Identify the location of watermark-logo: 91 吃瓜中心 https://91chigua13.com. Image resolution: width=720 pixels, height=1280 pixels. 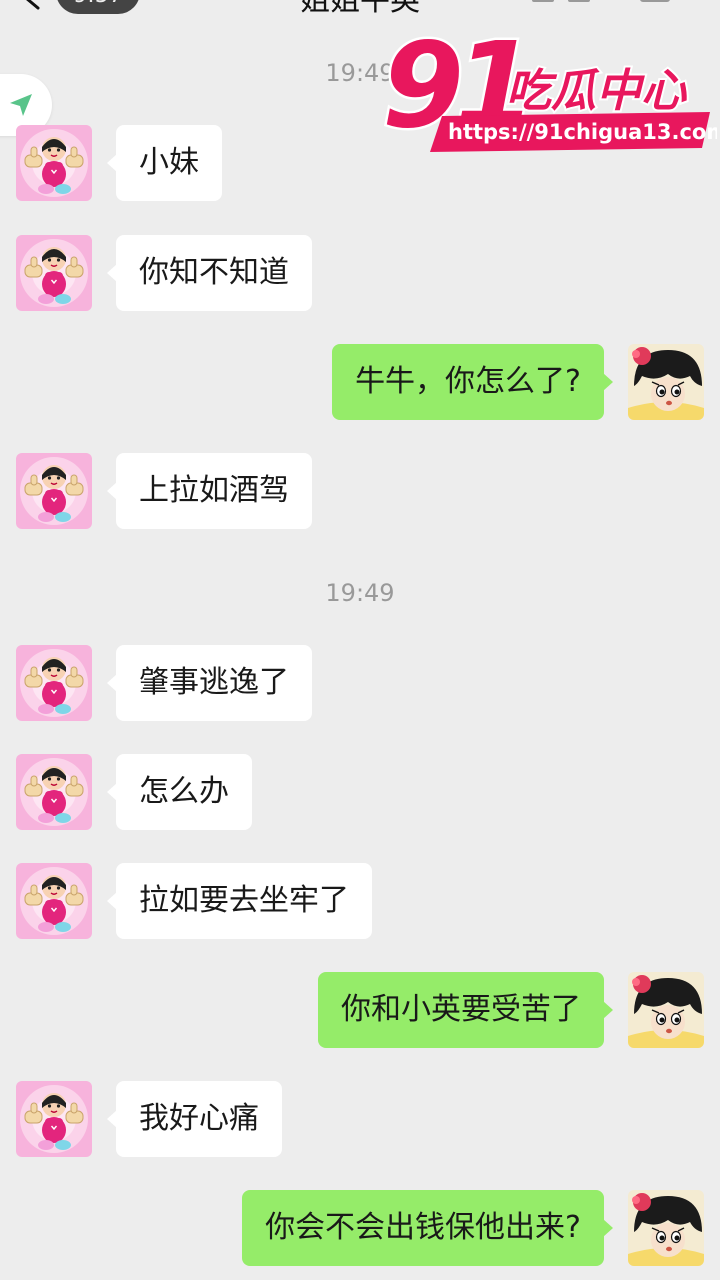
(549, 84).